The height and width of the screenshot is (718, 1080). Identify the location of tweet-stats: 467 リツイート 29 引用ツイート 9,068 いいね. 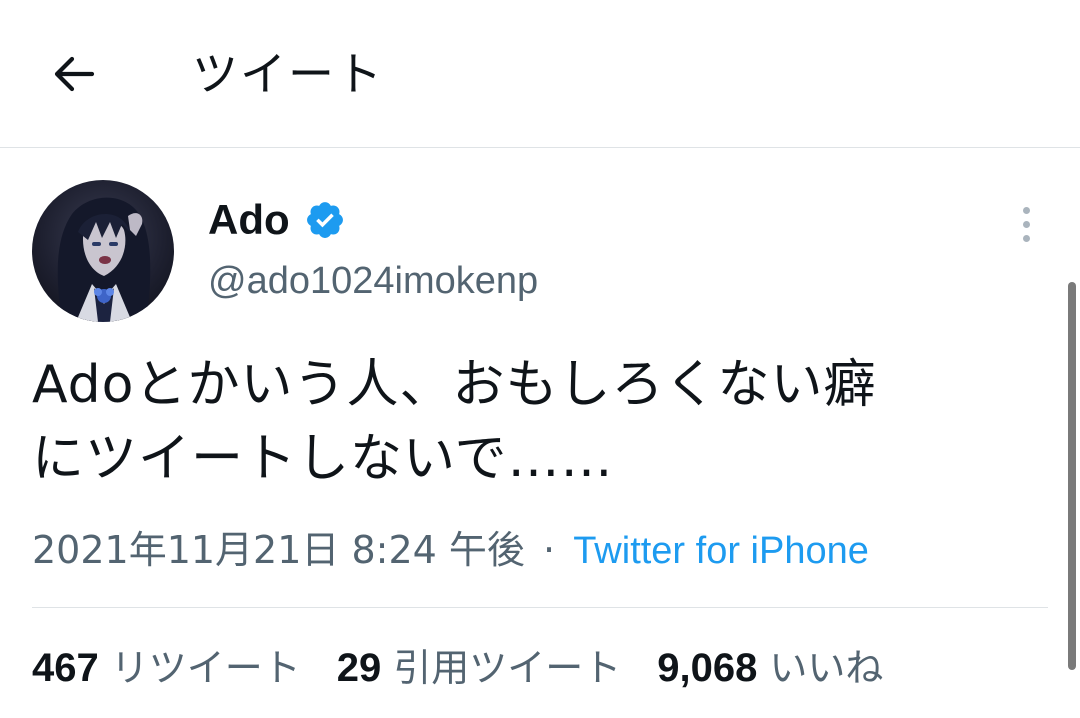
(457, 668).